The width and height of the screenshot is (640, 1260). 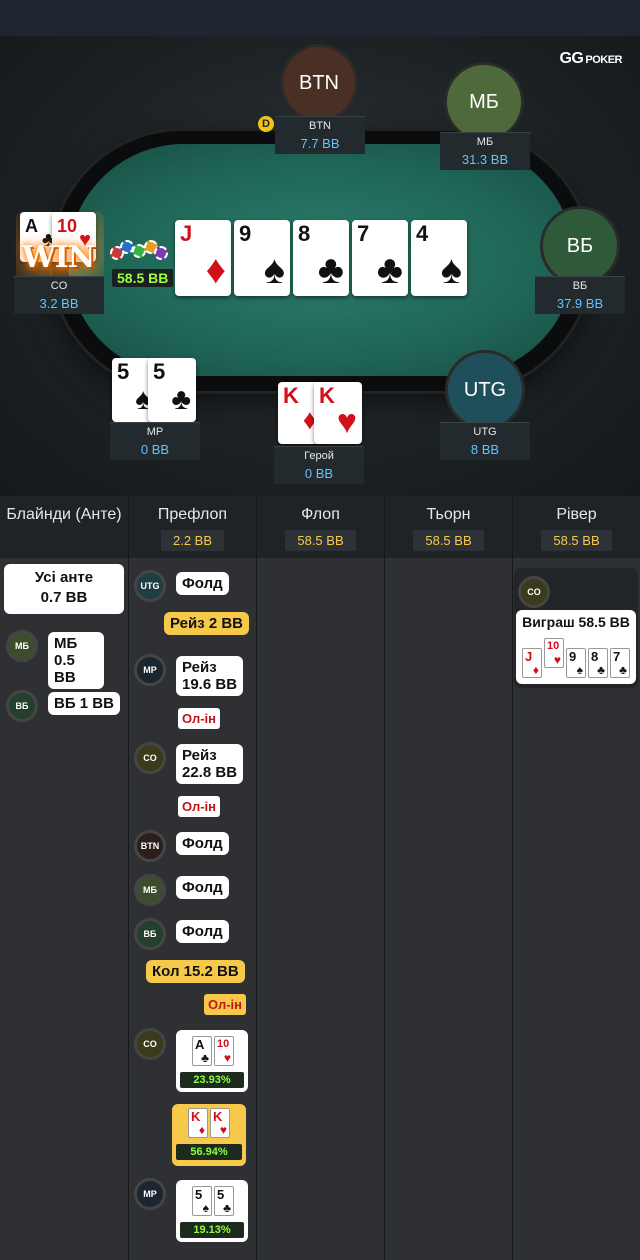 What do you see at coordinates (212, 1080) in the screenshot?
I see `co-equity: 23.93%` at bounding box center [212, 1080].